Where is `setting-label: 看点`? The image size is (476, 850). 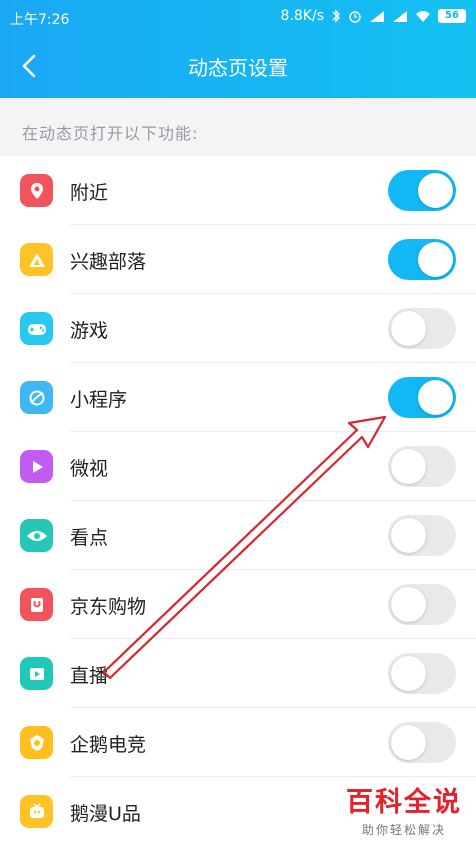
setting-label: 看点 is located at coordinates (89, 538).